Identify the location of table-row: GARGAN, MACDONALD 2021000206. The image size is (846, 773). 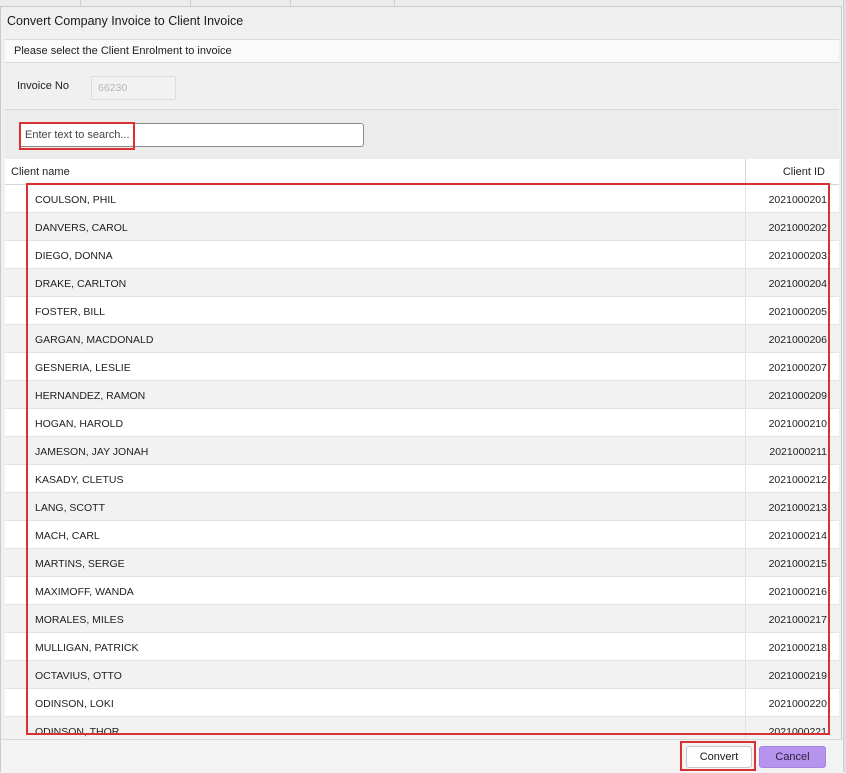
(422, 339).